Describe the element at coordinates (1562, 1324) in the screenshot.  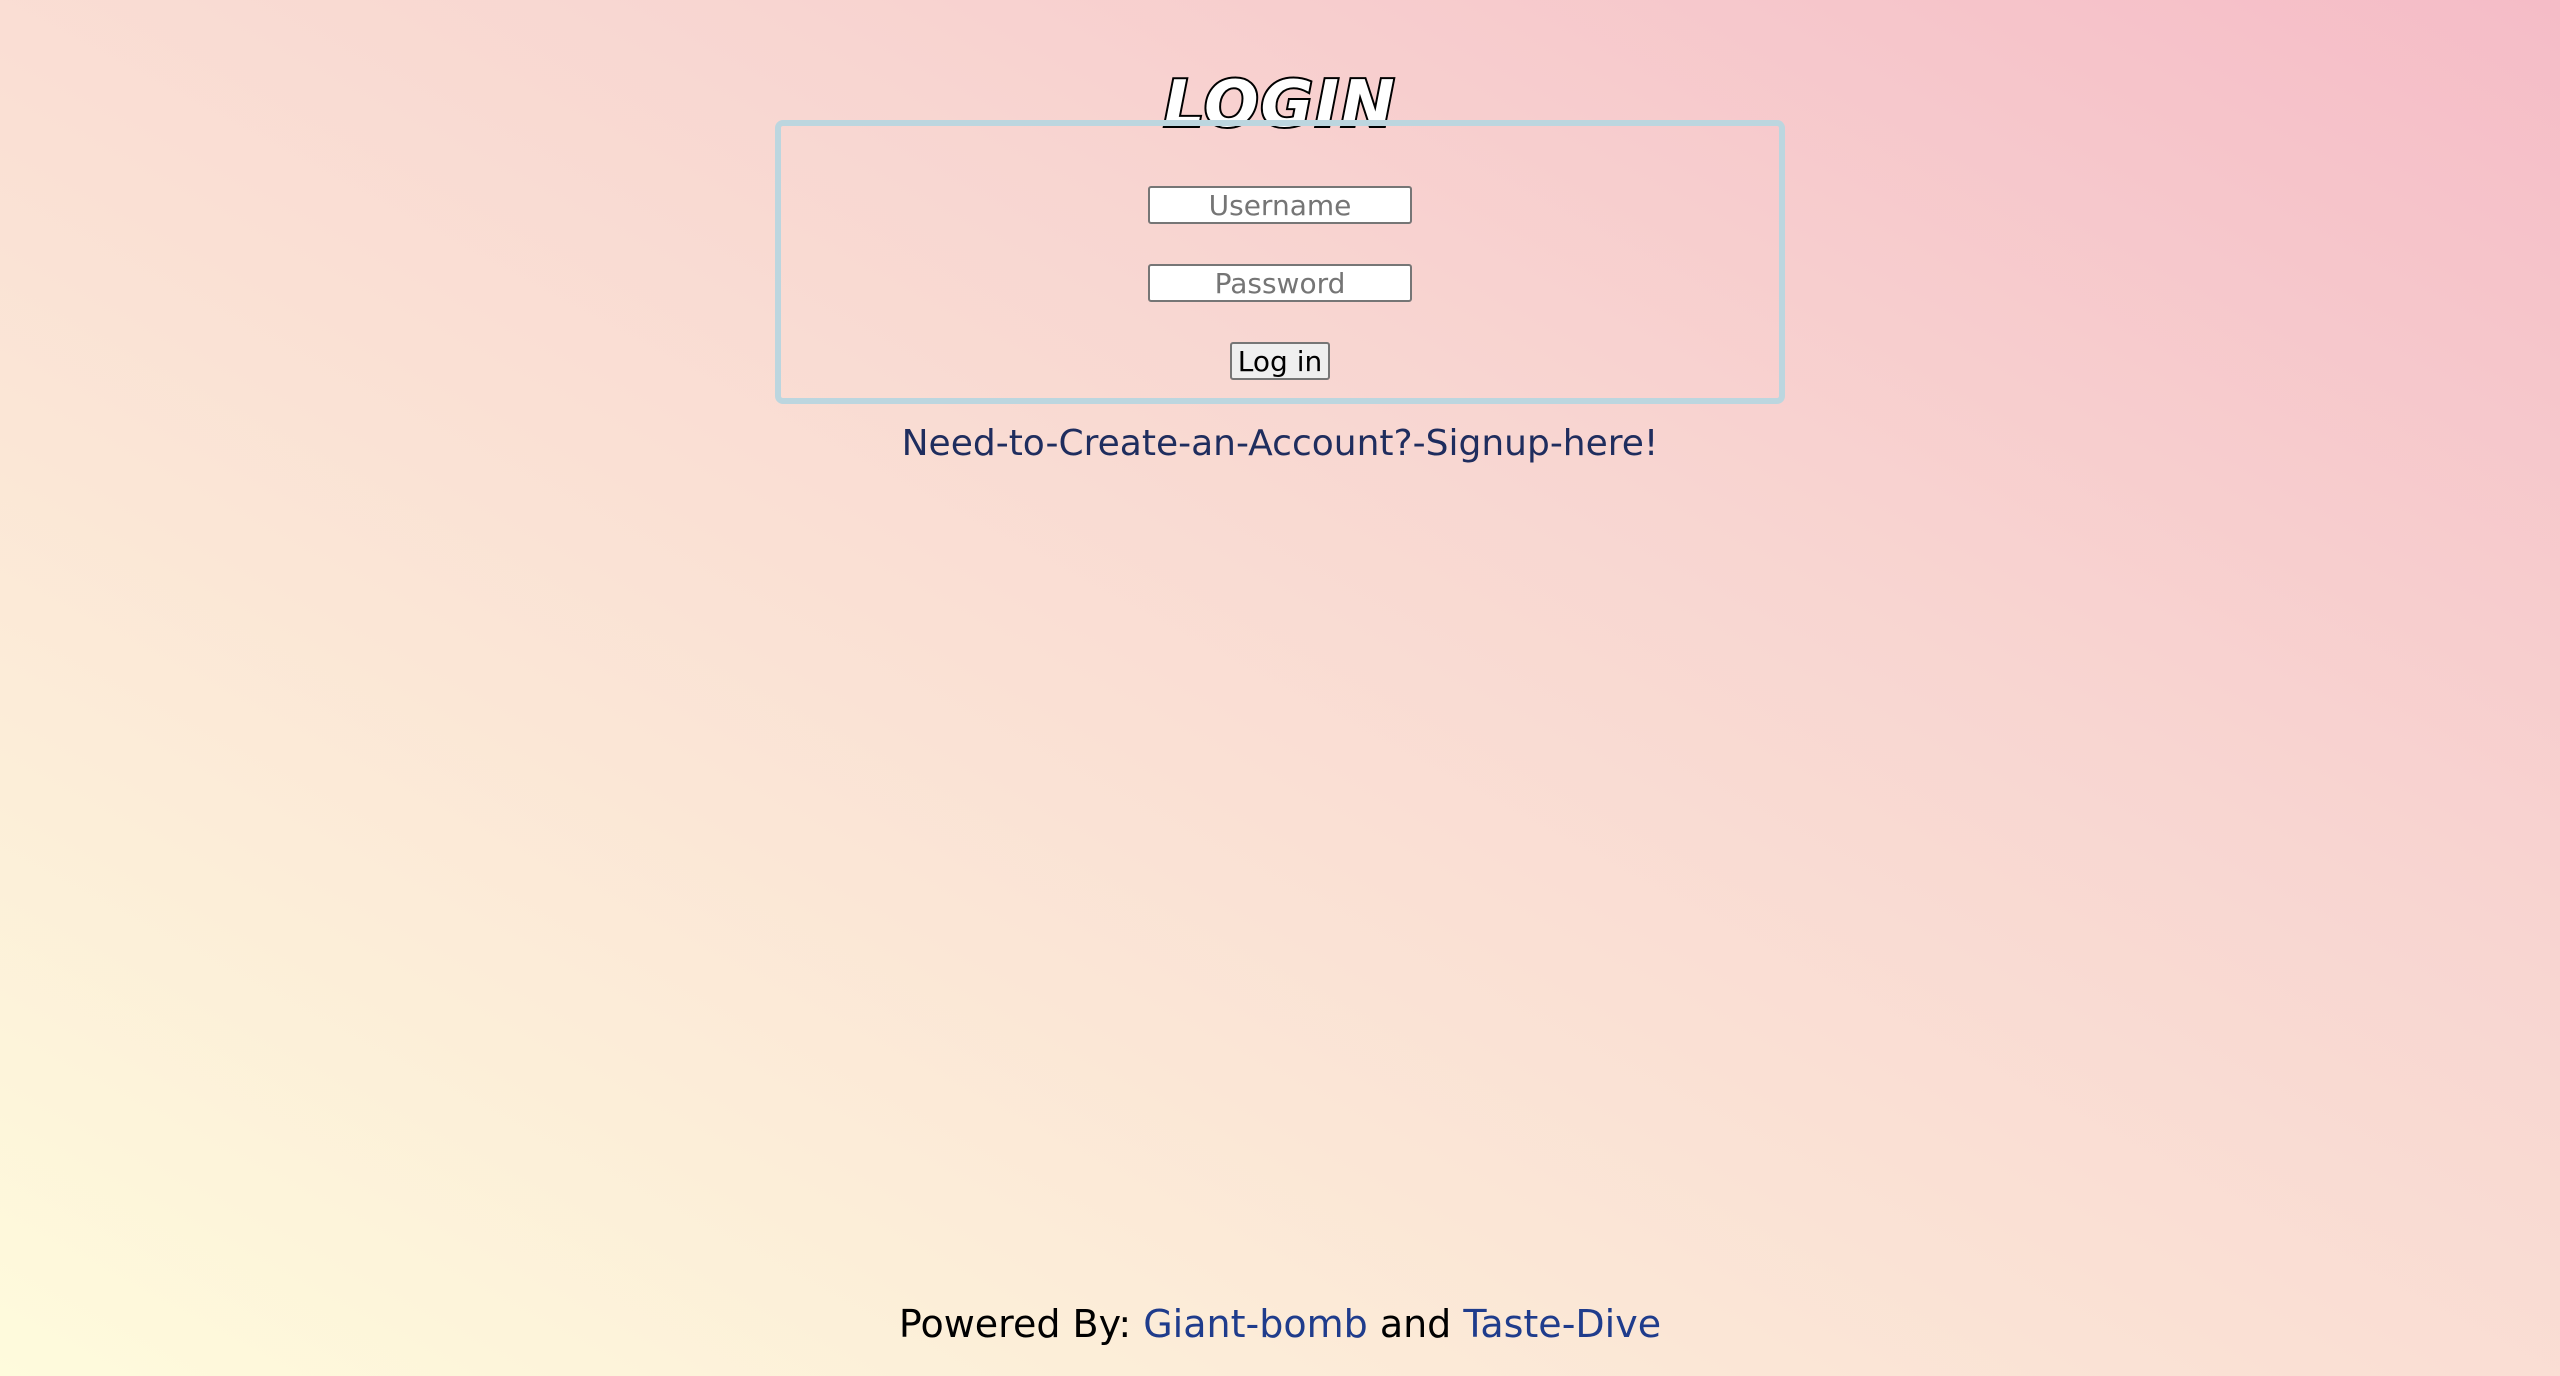
I see `taste-dive-link: Taste-Dive` at that location.